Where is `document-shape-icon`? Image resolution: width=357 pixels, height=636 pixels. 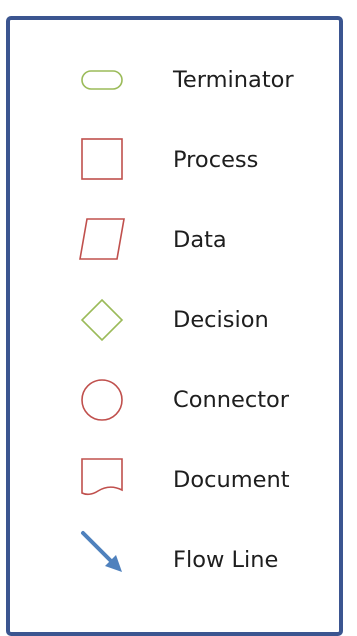
document-shape-icon is located at coordinates (102, 477).